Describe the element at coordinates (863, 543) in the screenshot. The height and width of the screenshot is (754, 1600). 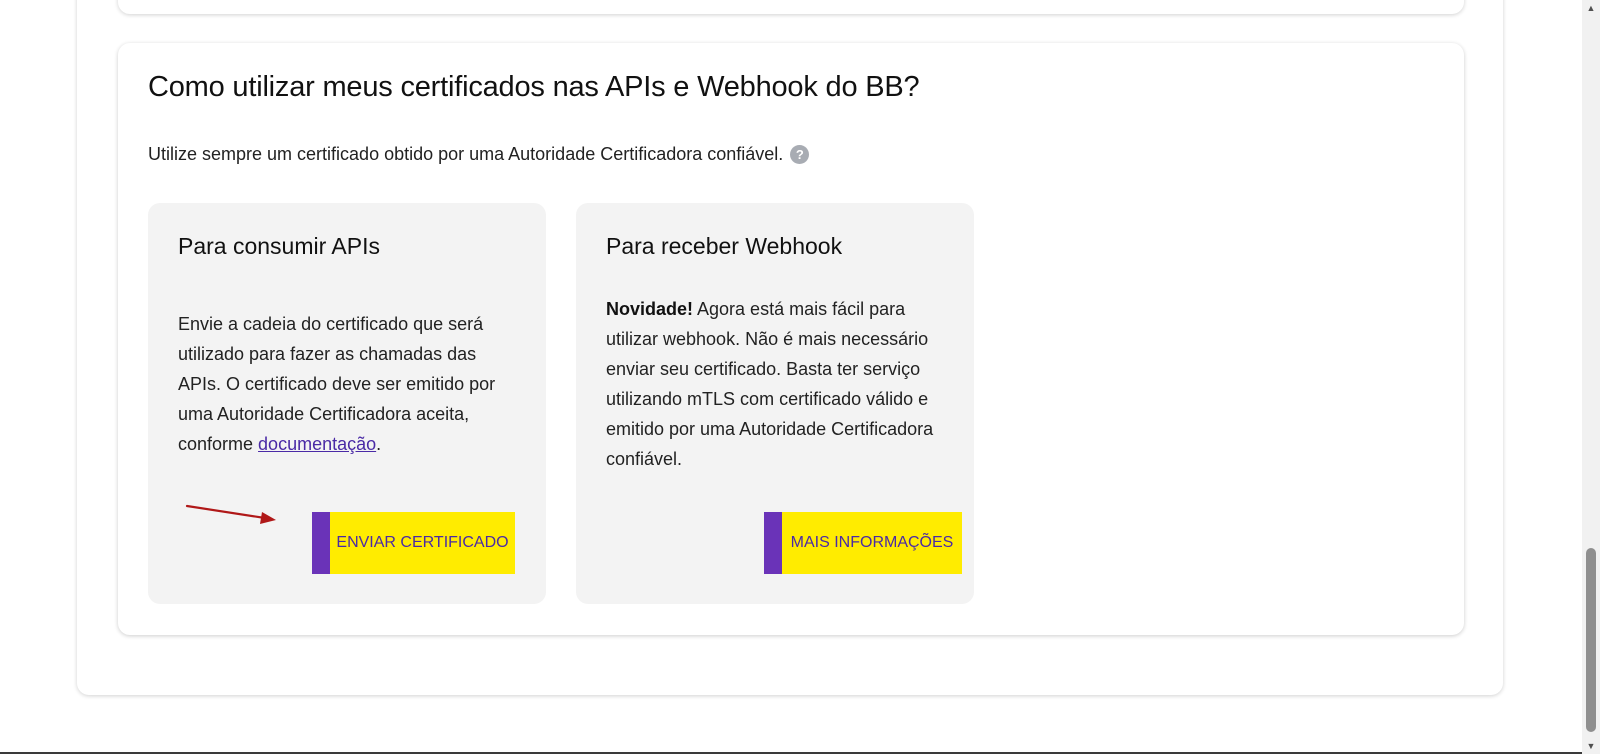
I see `more-information-button: MAIS INFORMAÇÕES` at that location.